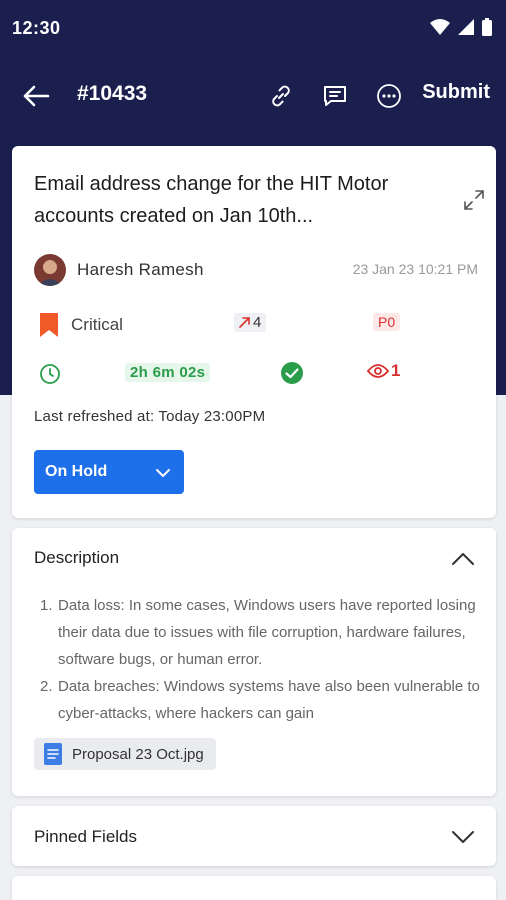  What do you see at coordinates (36, 28) in the screenshot?
I see `status-time: 12:30` at bounding box center [36, 28].